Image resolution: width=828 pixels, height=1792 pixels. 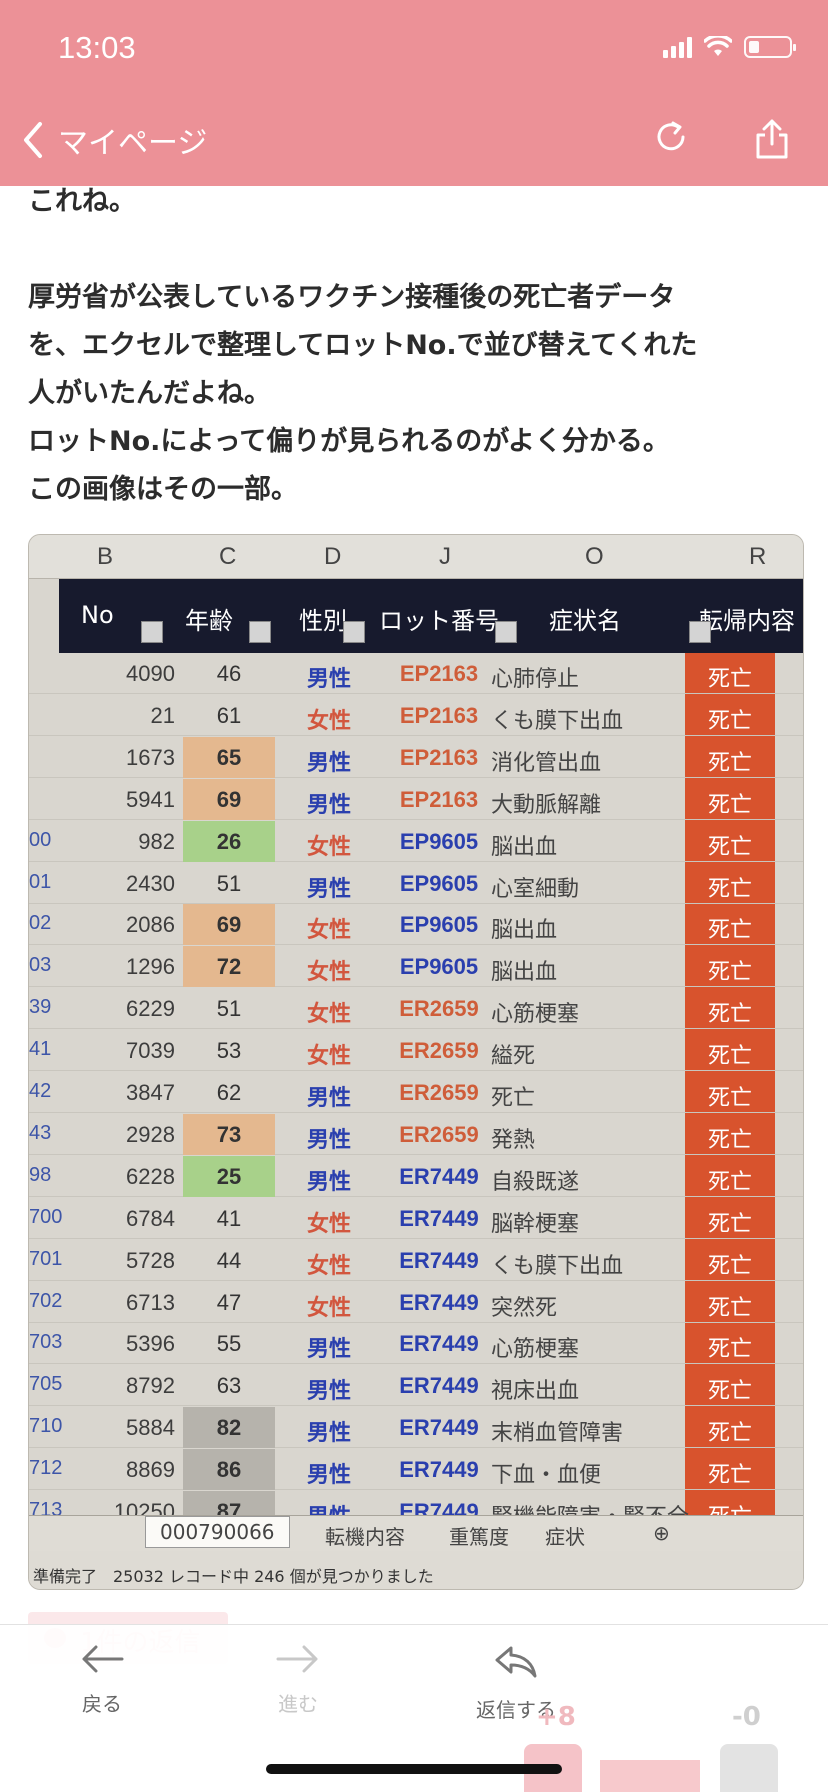 What do you see at coordinates (46, 1216) in the screenshot?
I see `row-number: 700` at bounding box center [46, 1216].